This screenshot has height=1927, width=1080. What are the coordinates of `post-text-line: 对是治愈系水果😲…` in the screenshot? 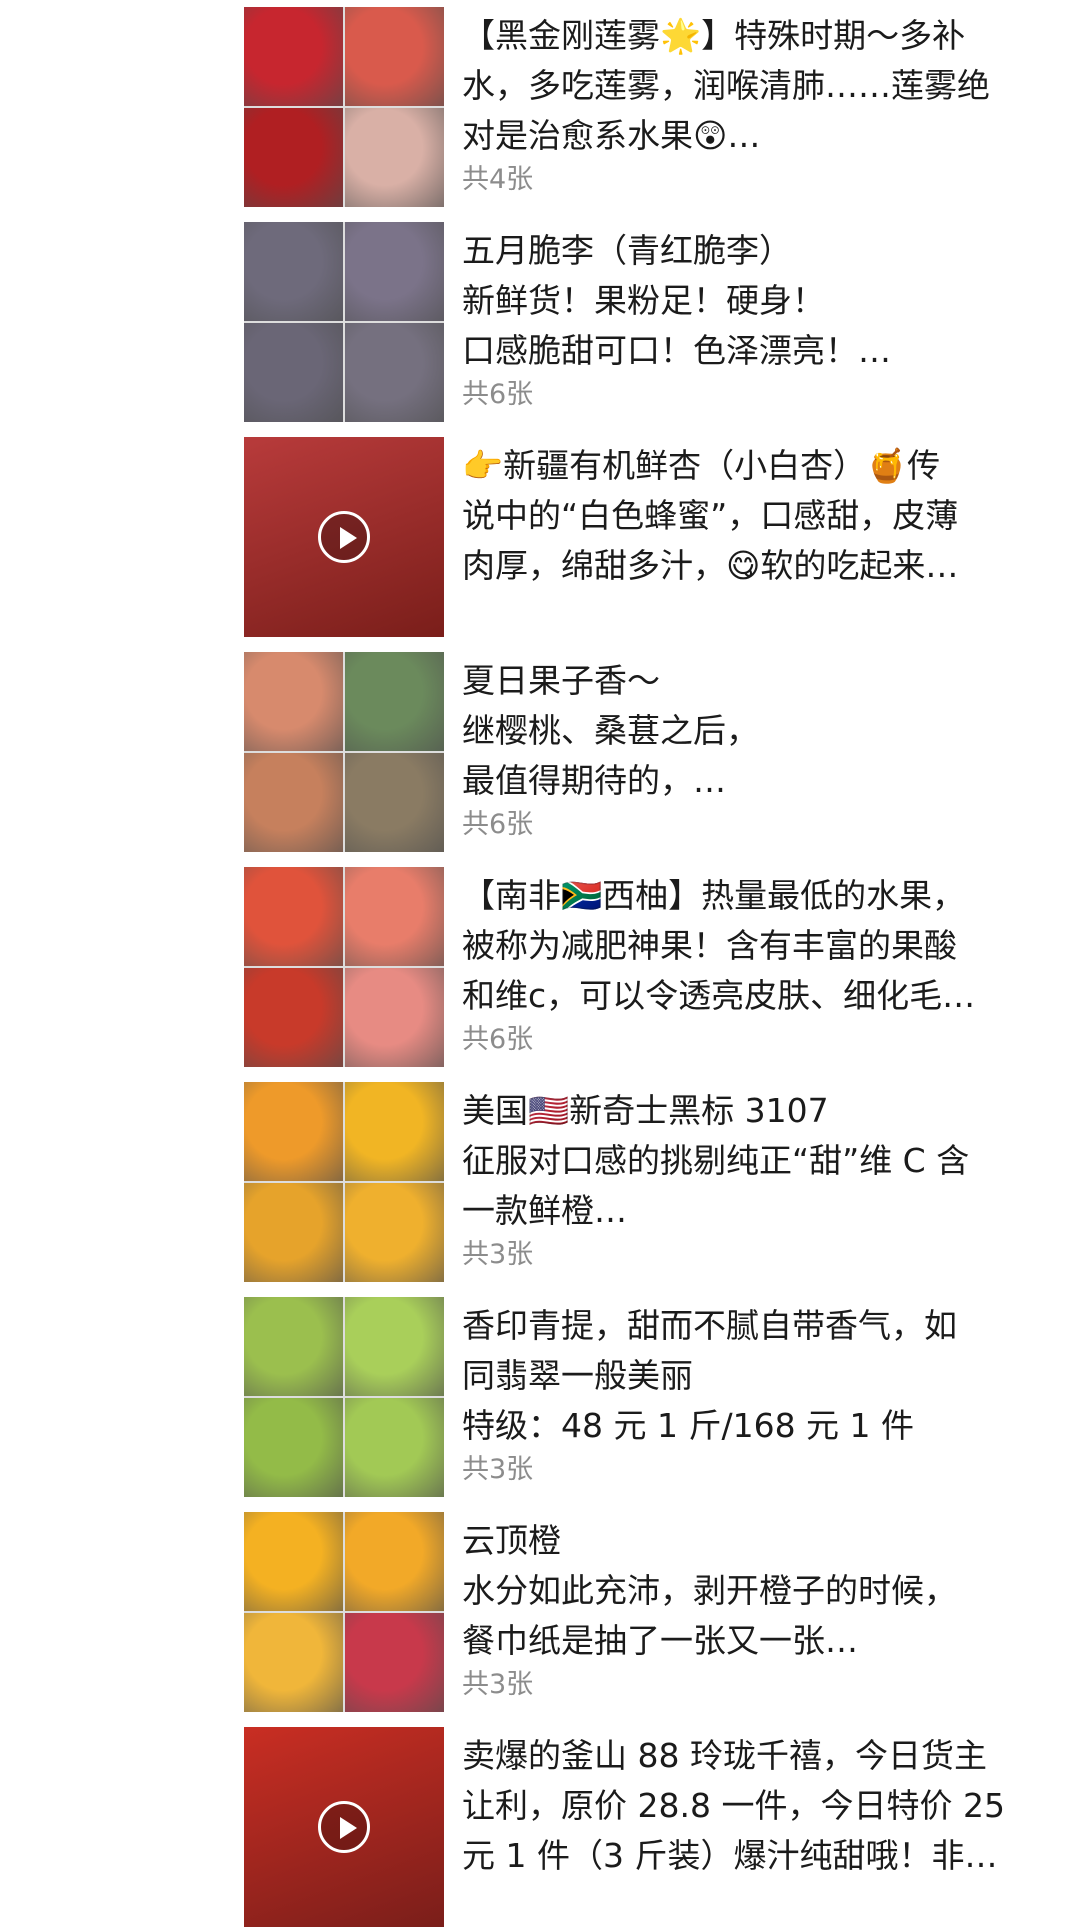 It's located at (611, 135).